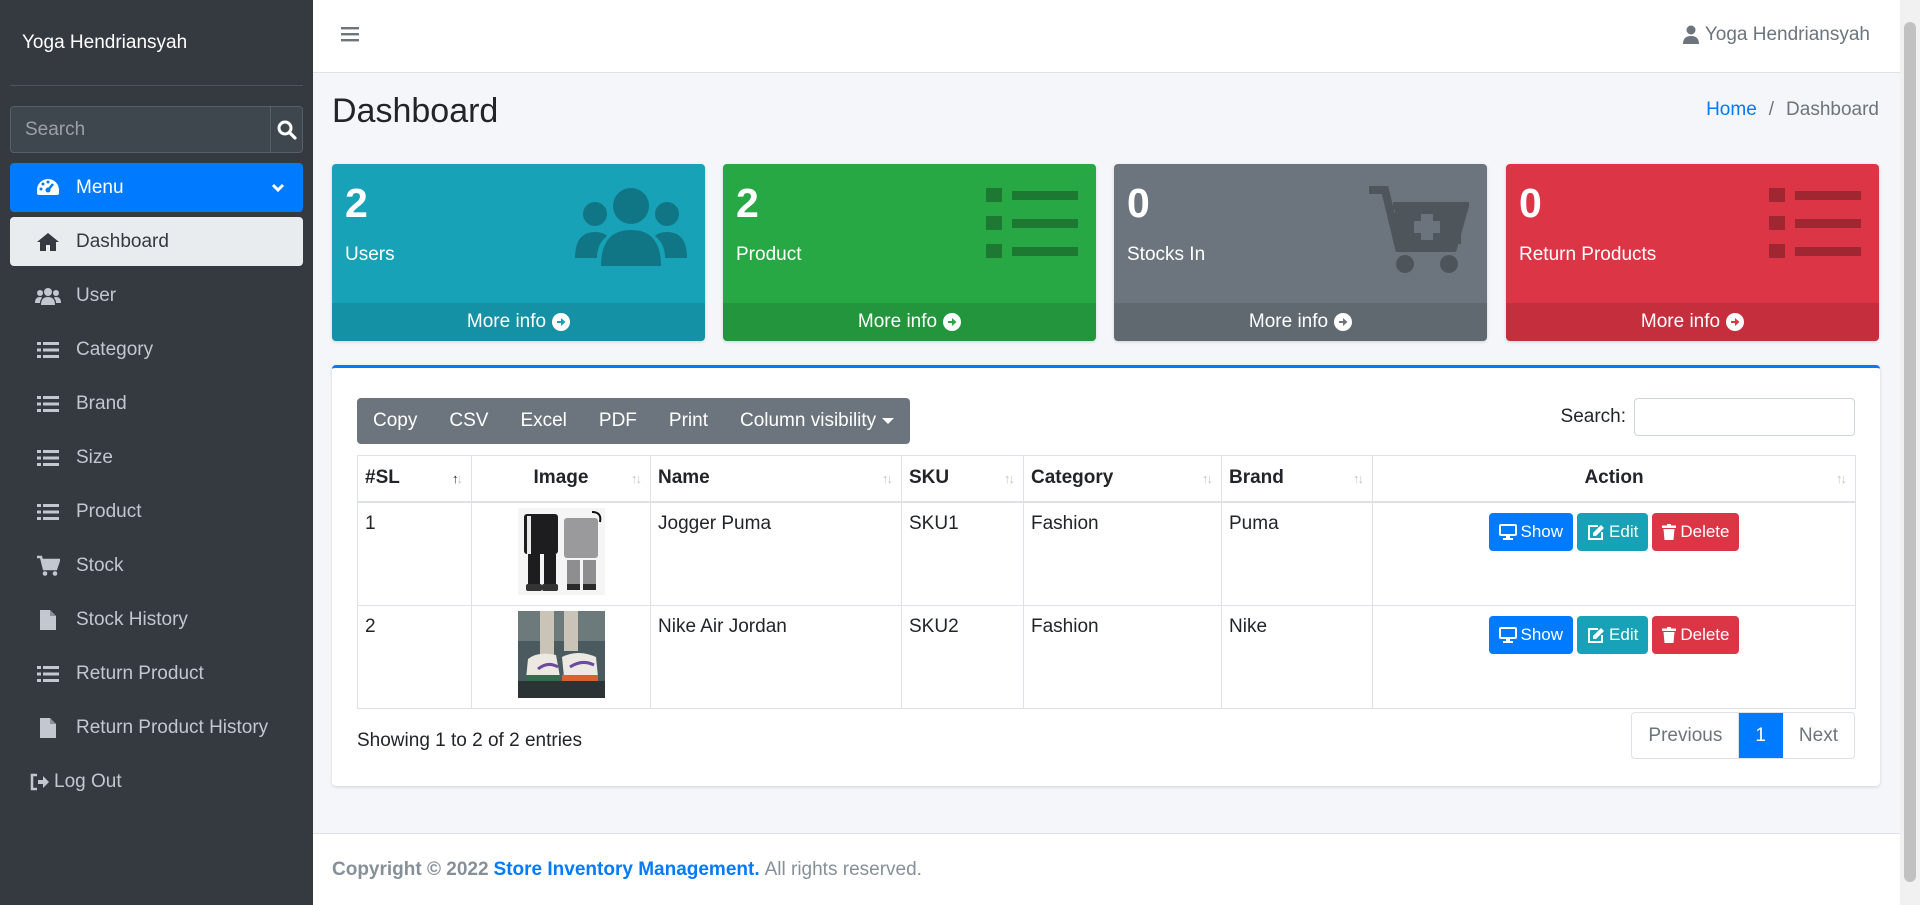  What do you see at coordinates (888, 421) in the screenshot?
I see `caret-down-icon` at bounding box center [888, 421].